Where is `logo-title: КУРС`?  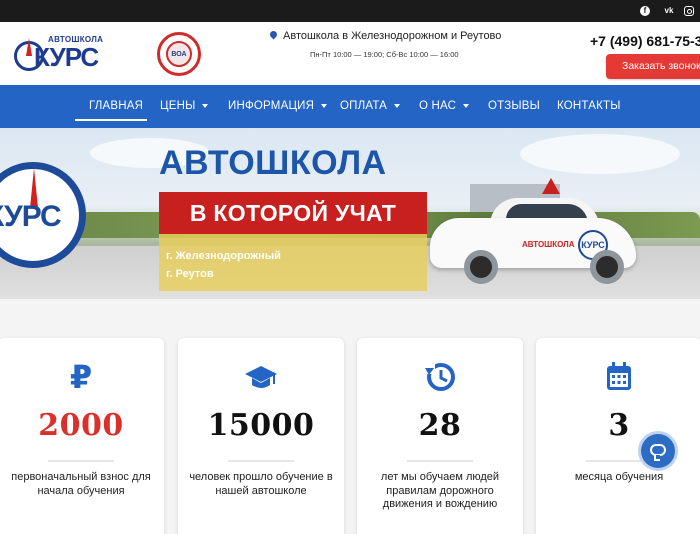
logo-title: КУРС is located at coordinates (66, 57).